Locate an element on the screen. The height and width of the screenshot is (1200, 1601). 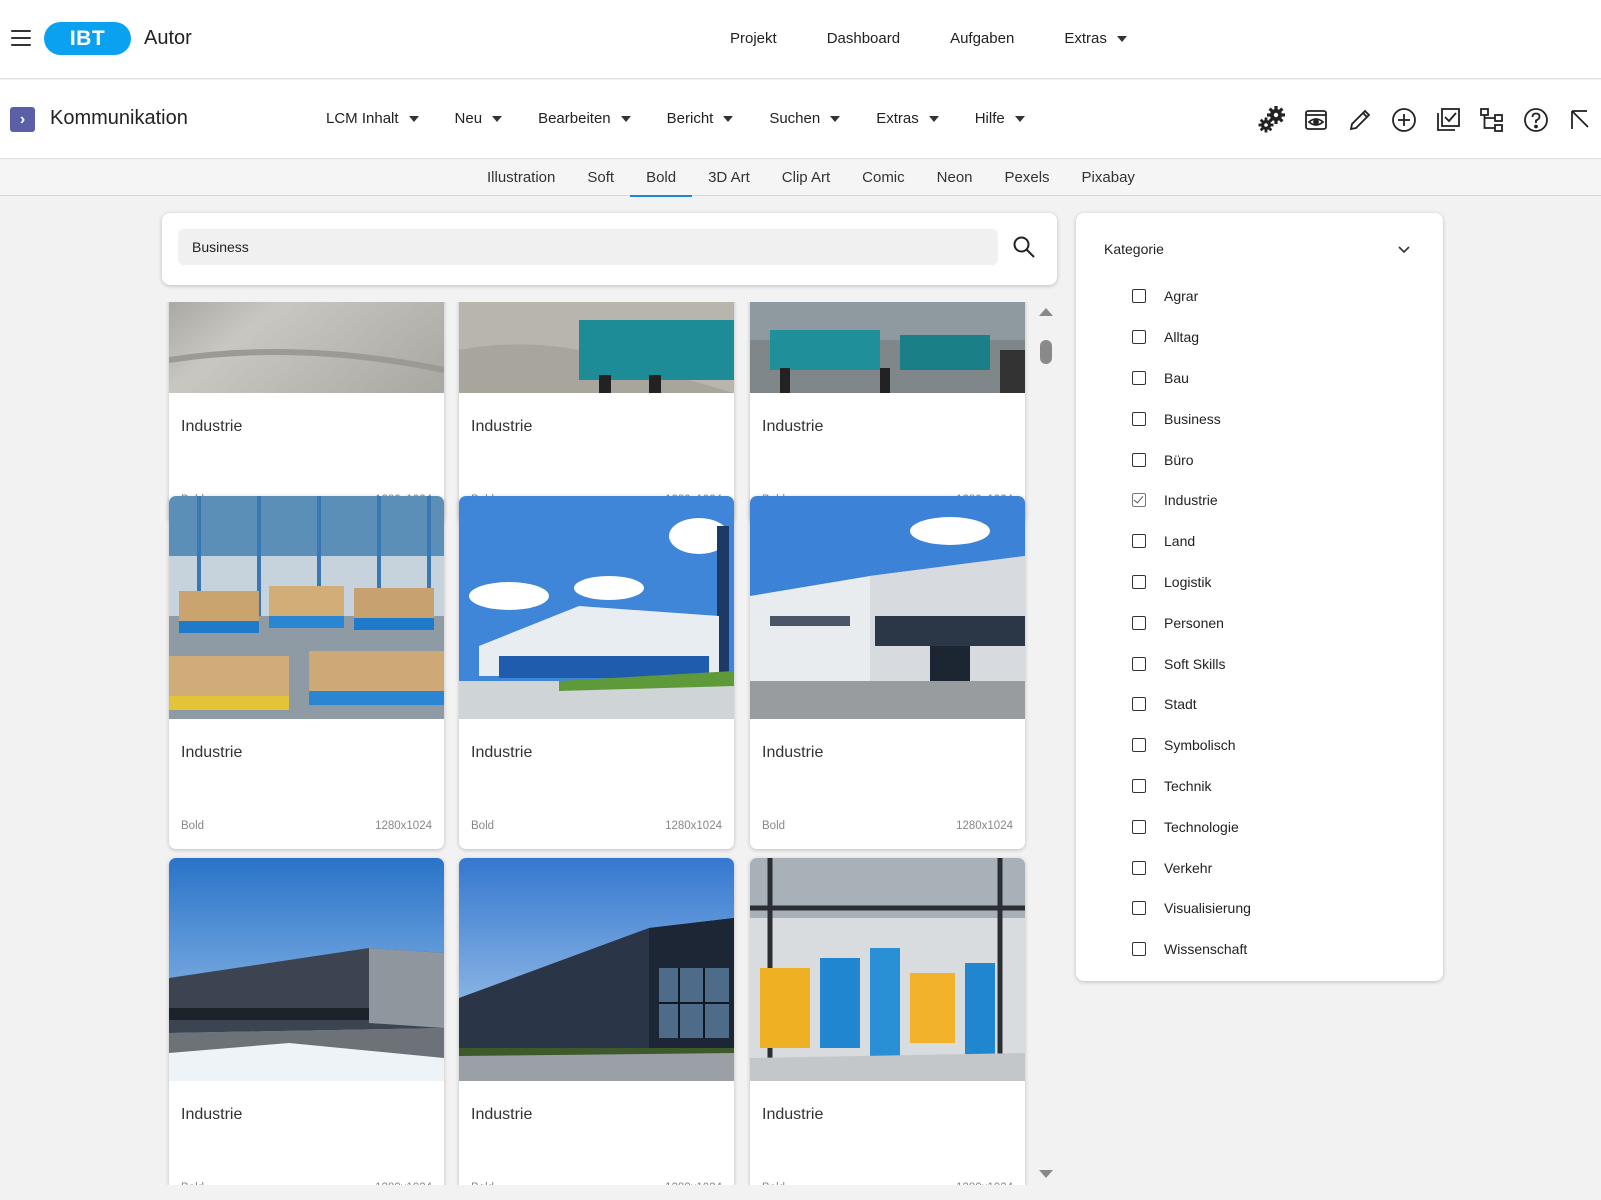
category-visualisierung: Visualisierung is located at coordinates (1191, 908).